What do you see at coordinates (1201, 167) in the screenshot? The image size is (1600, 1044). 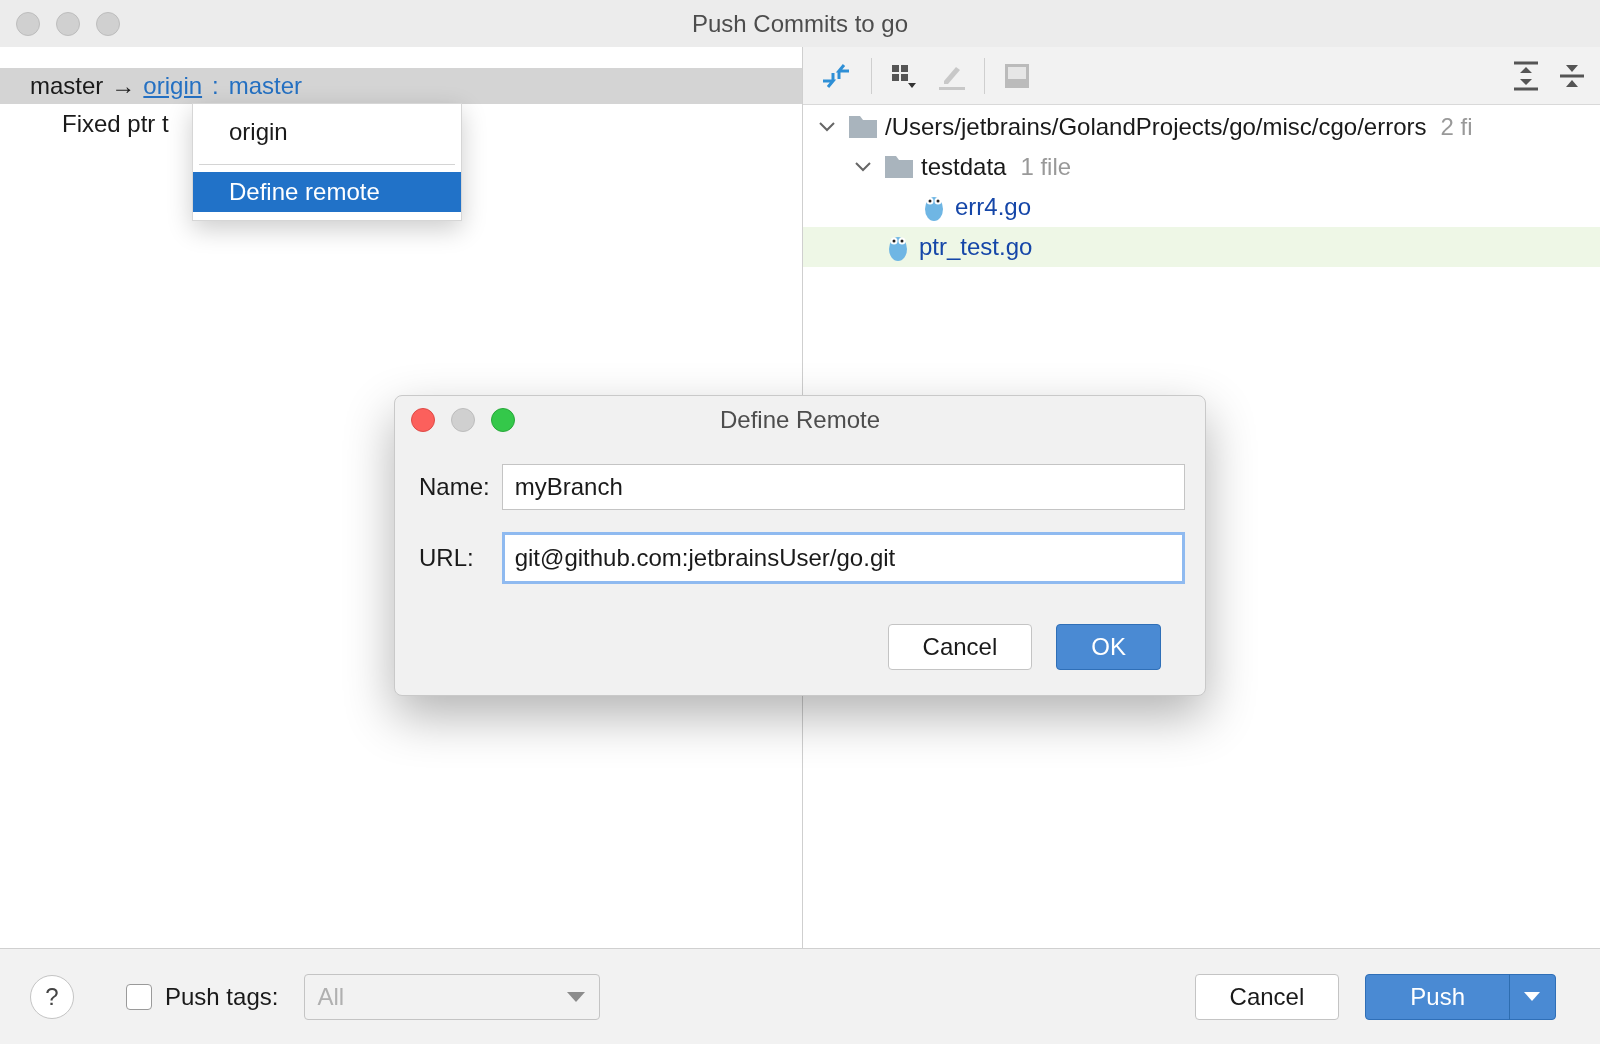 I see `tree-row: testdata 1 file` at bounding box center [1201, 167].